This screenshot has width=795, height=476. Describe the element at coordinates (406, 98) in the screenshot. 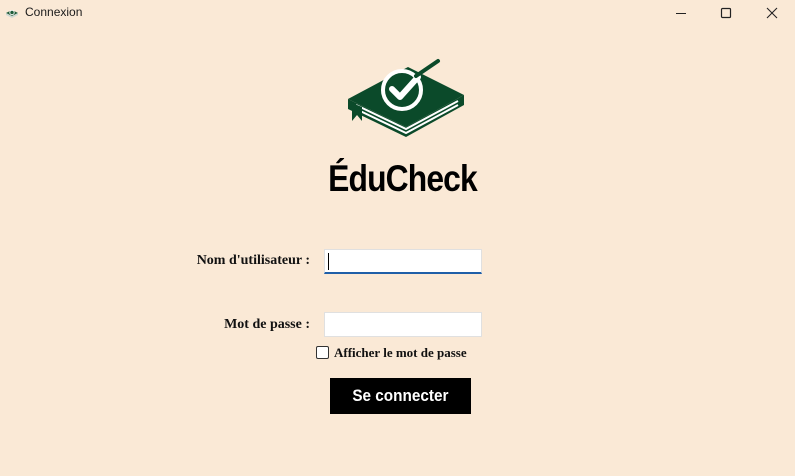

I see `book-checkmark-logo` at that location.